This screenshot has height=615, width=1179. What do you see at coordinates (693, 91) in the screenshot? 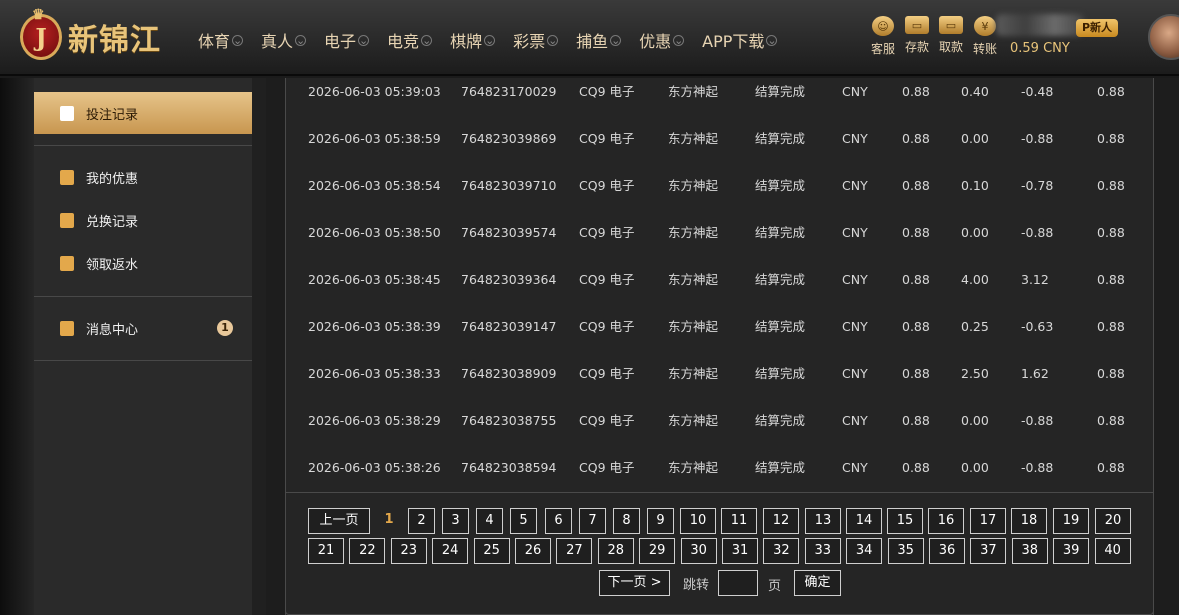
I see `table-cell: 东方神起` at bounding box center [693, 91].